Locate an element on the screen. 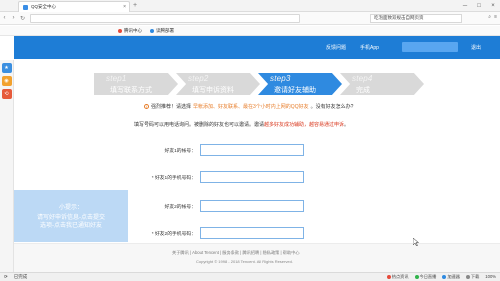 This screenshot has height=281, width=500. window-controls: ─ □ × is located at coordinates (479, 6).